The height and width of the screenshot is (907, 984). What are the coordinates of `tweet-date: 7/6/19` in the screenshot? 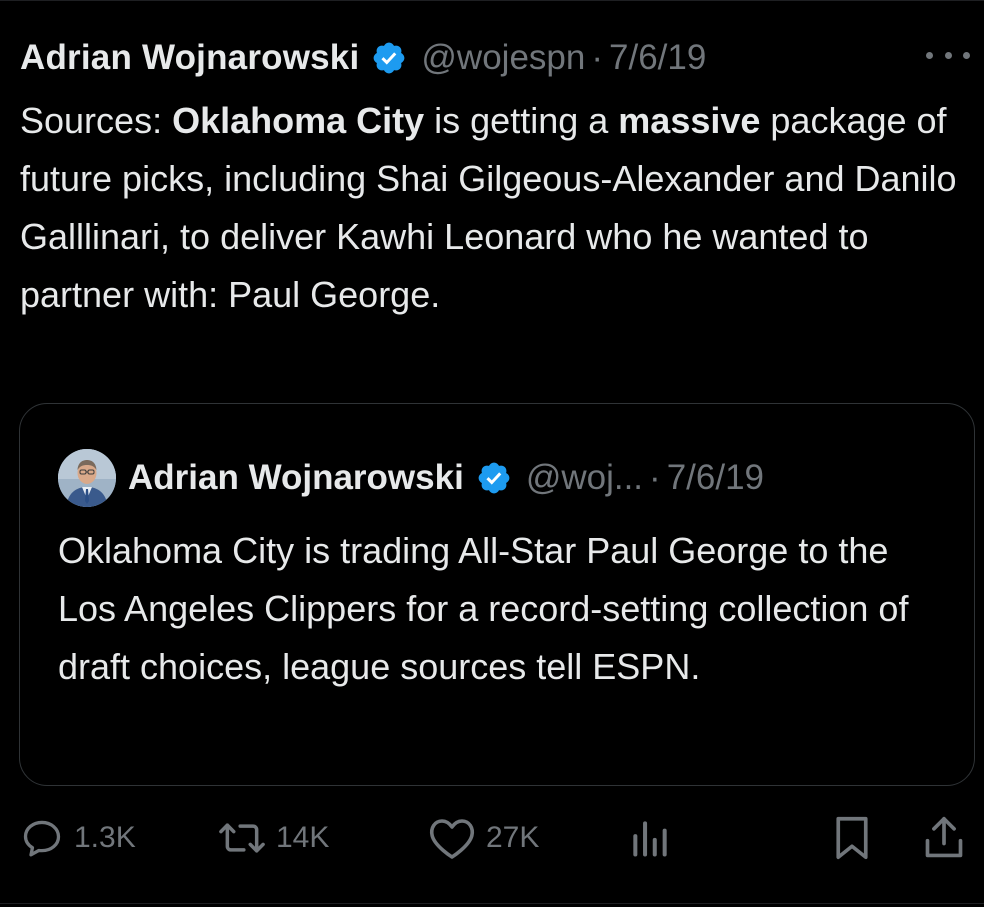 It's located at (657, 58).